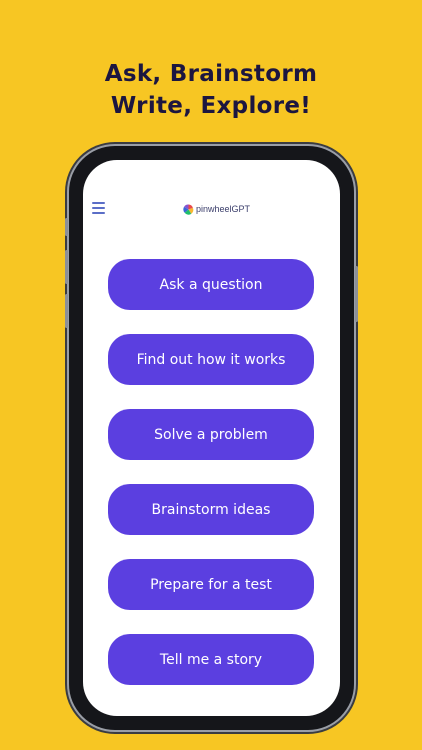 This screenshot has width=422, height=750. I want to click on headline: Ask, Brainstorm Write, Explore!, so click(211, 90).